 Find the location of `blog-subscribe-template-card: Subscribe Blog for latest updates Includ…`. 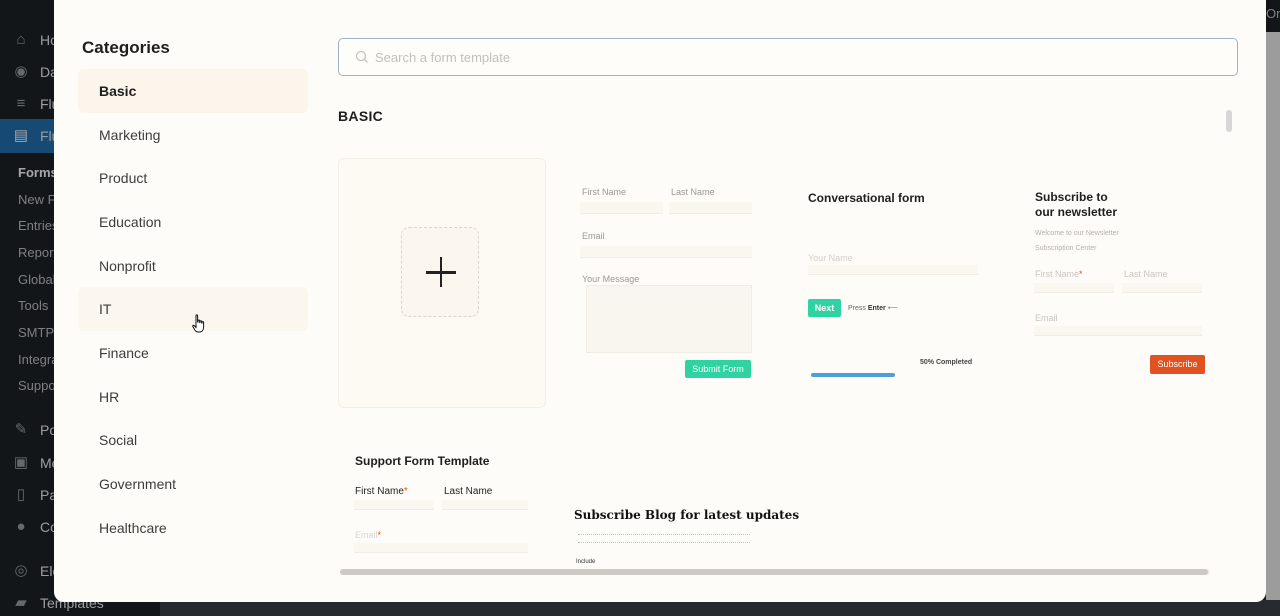

blog-subscribe-template-card: Subscribe Blog for latest updates Includ… is located at coordinates (682, 532).